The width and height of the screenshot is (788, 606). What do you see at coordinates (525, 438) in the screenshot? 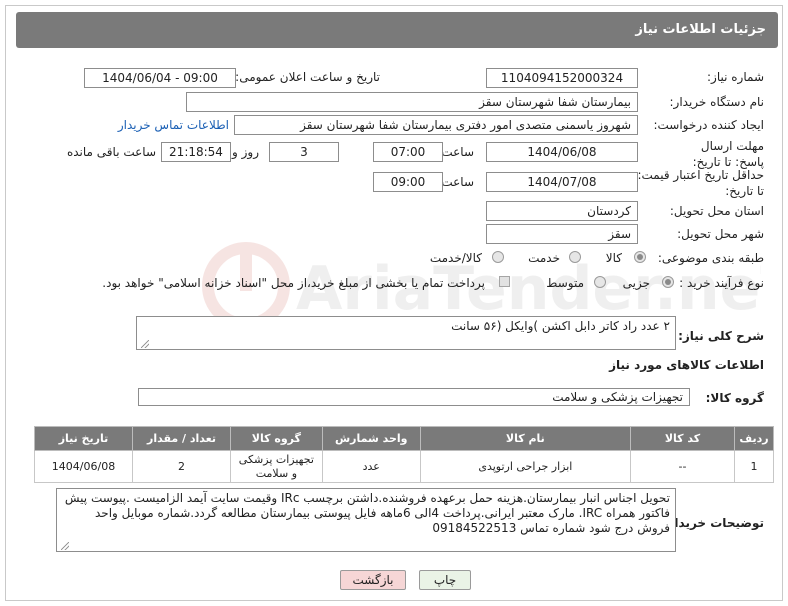
I see `col-header-item-name: نام کالا` at bounding box center [525, 438].